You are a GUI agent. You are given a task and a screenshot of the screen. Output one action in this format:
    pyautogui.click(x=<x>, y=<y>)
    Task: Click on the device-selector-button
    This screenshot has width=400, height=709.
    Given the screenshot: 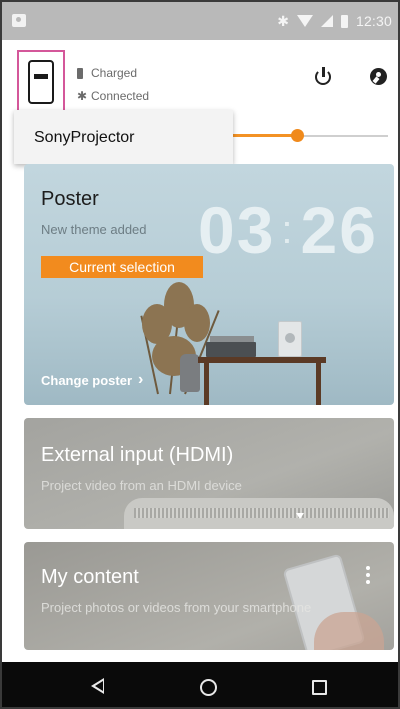 What is the action you would take?
    pyautogui.click(x=41, y=82)
    